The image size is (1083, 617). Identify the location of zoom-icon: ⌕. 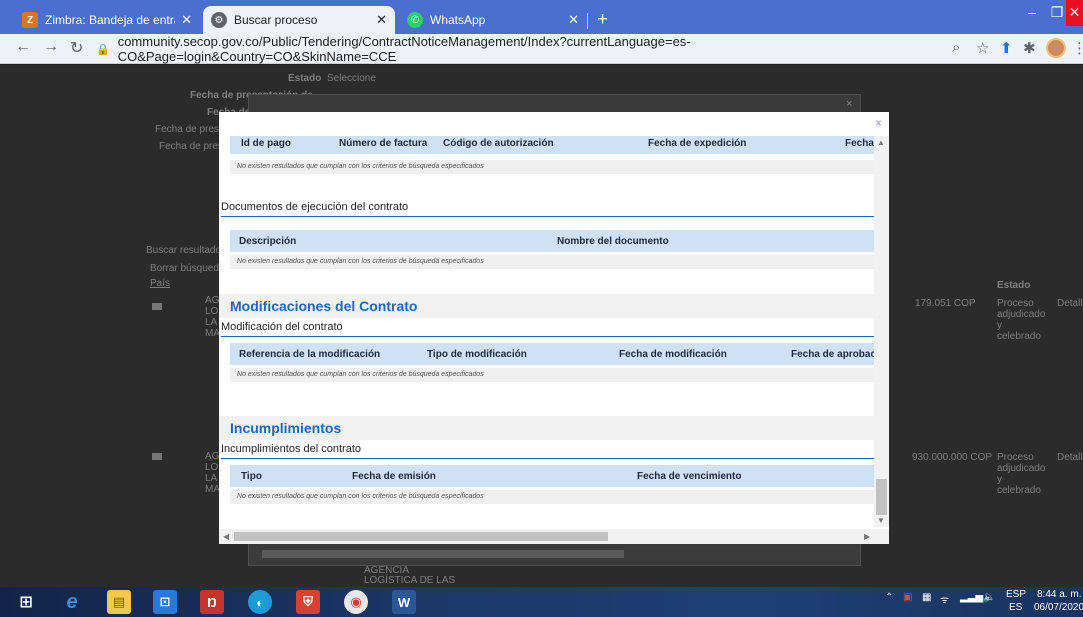
(956, 47).